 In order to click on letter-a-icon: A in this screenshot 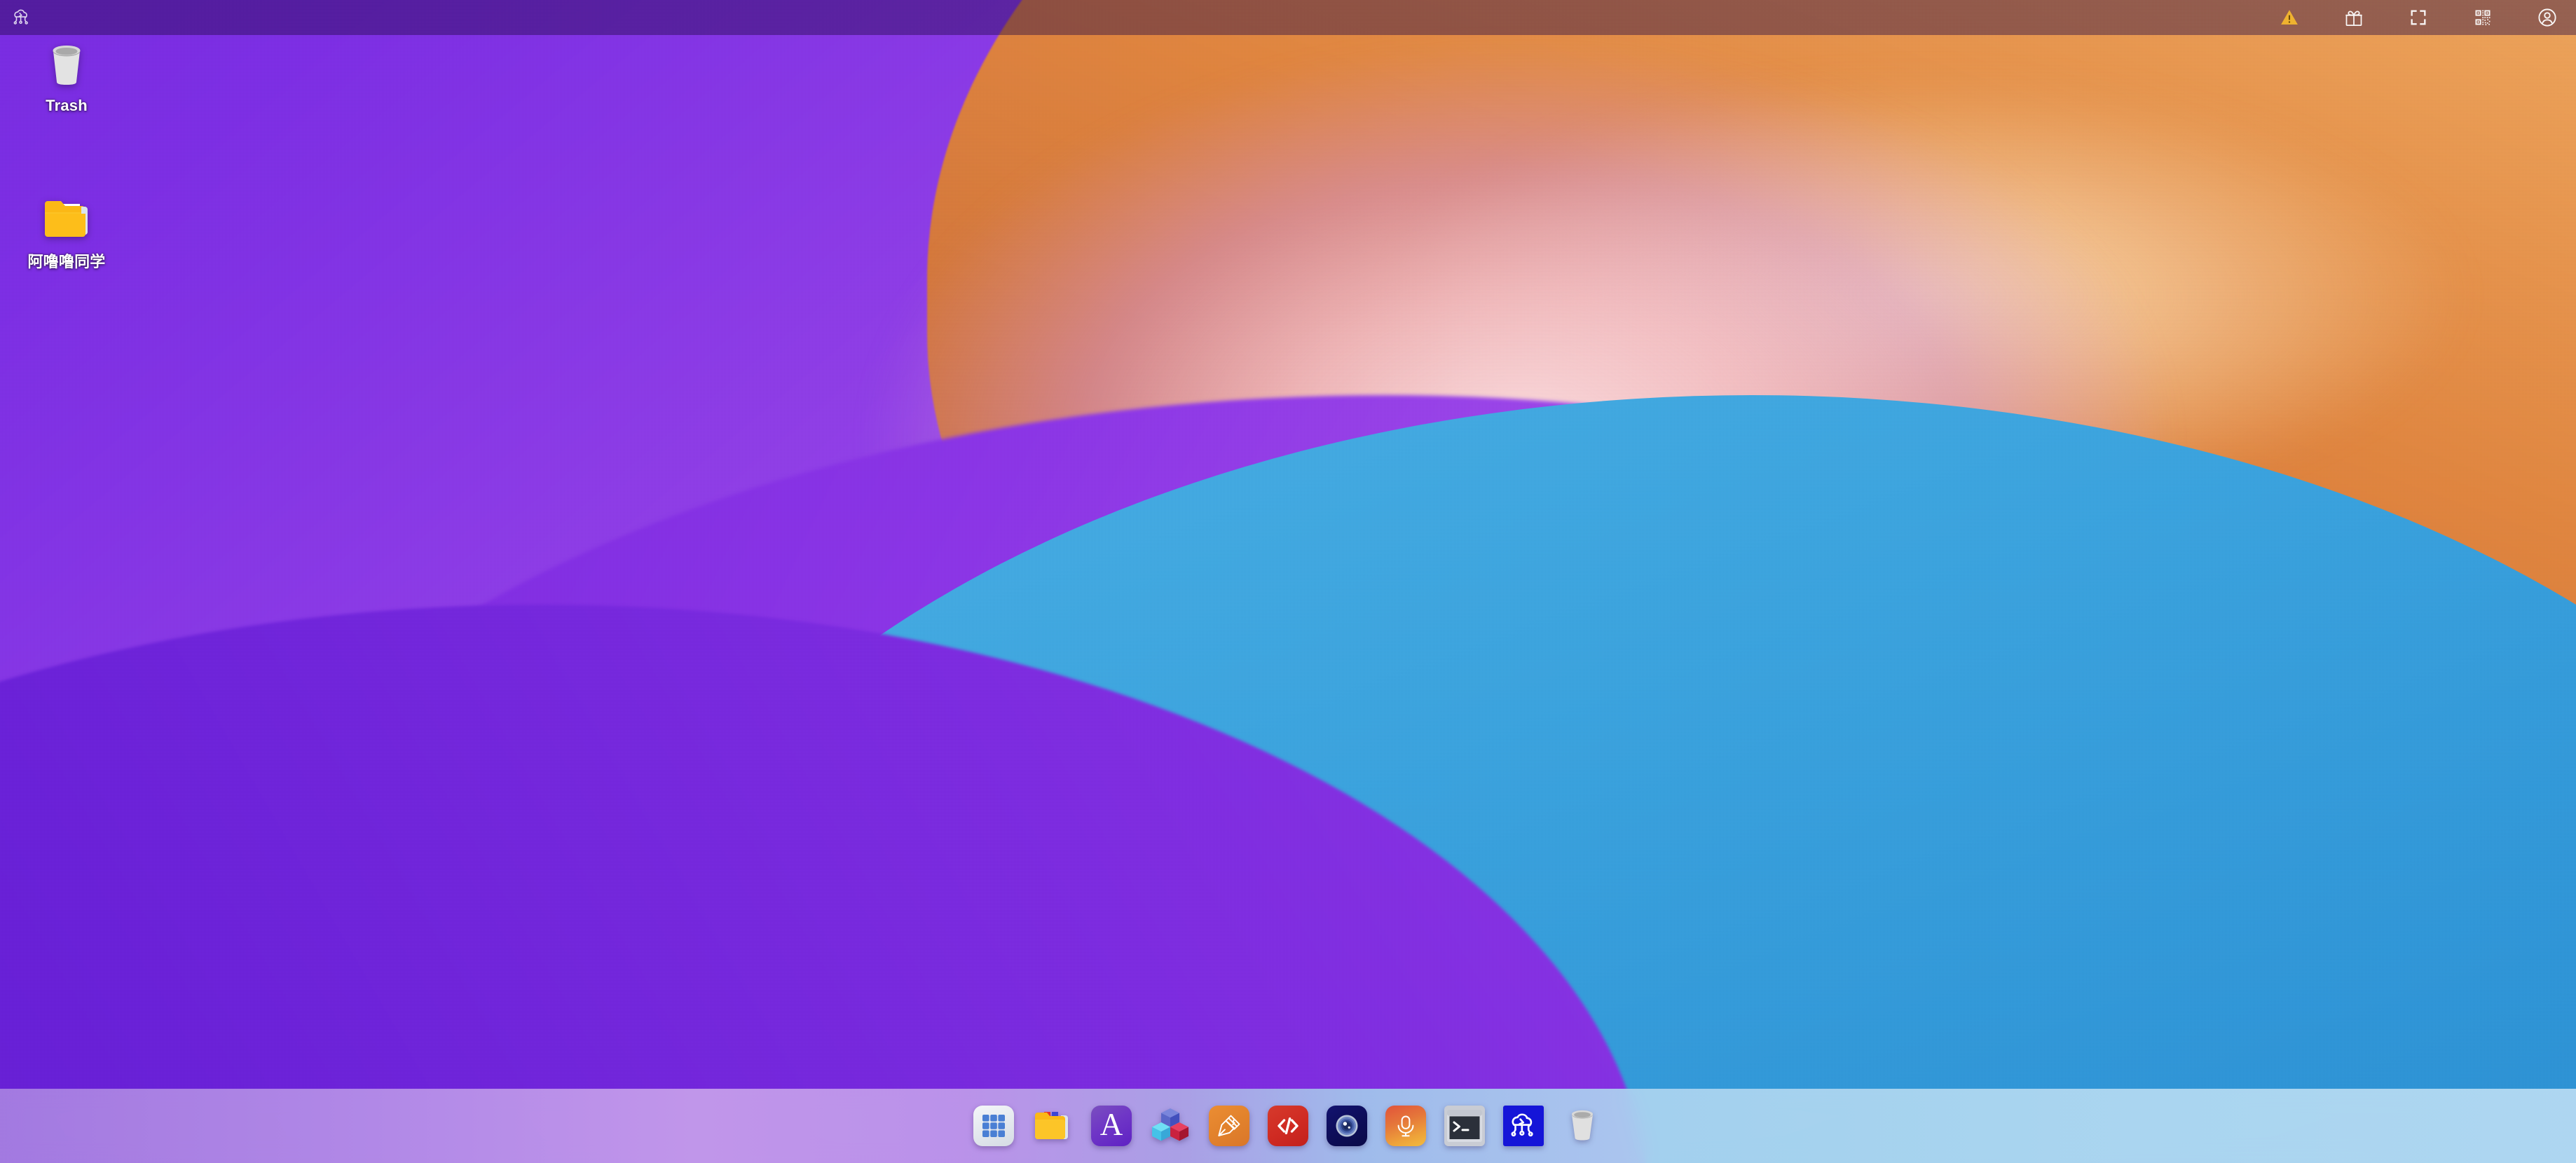, I will do `click(1111, 1126)`.